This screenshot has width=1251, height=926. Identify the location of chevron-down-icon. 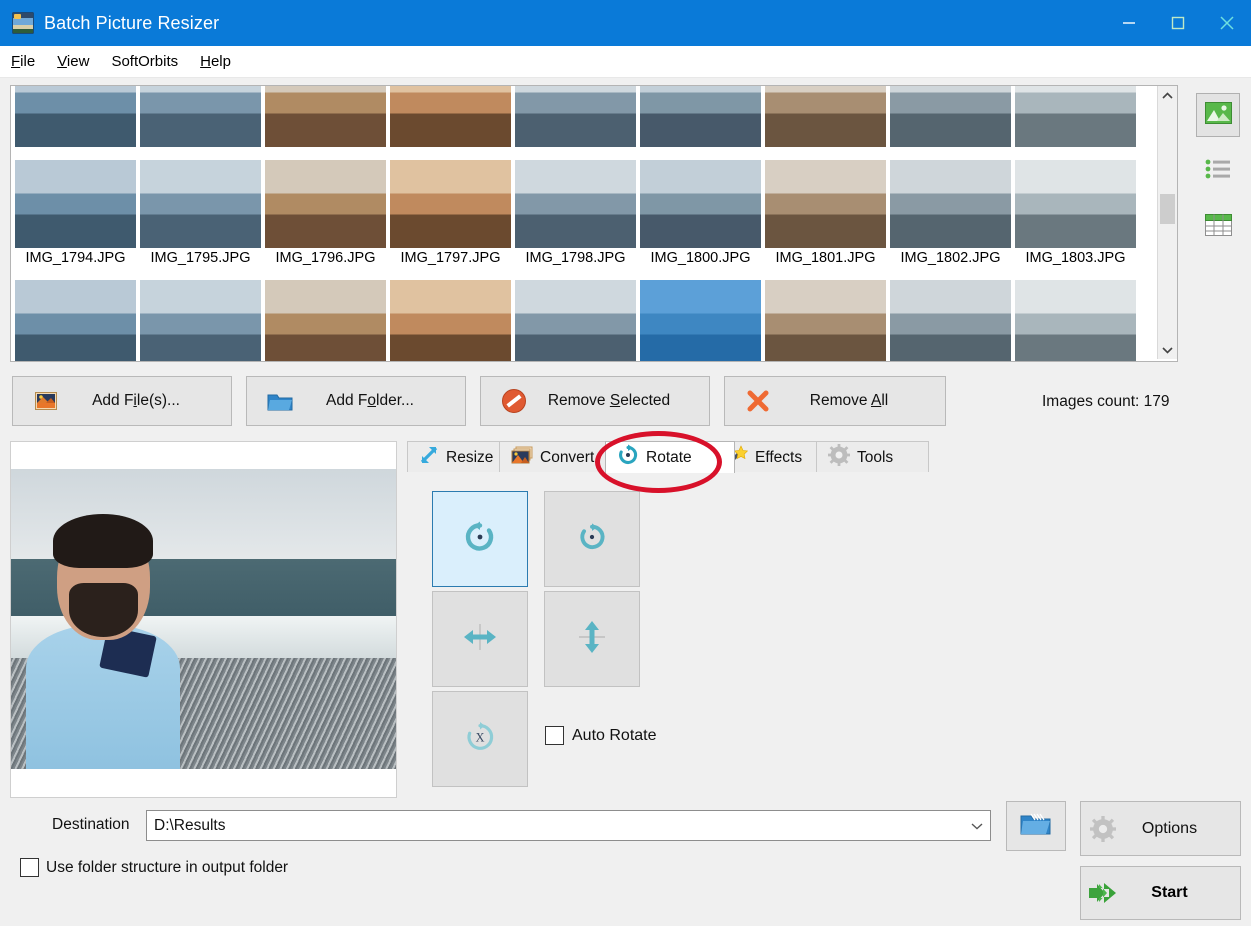
(977, 826).